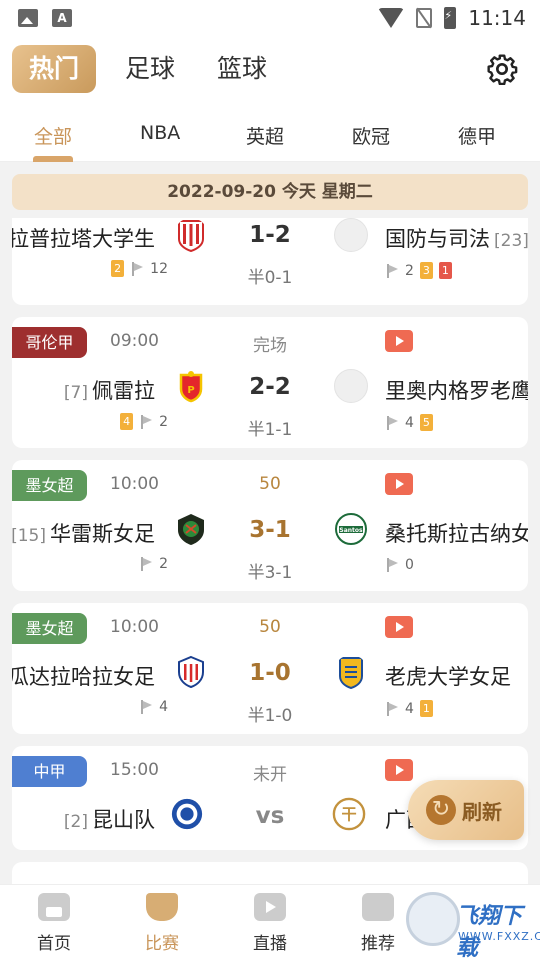  I want to click on guangxi-crest-icon: 干, so click(349, 814).